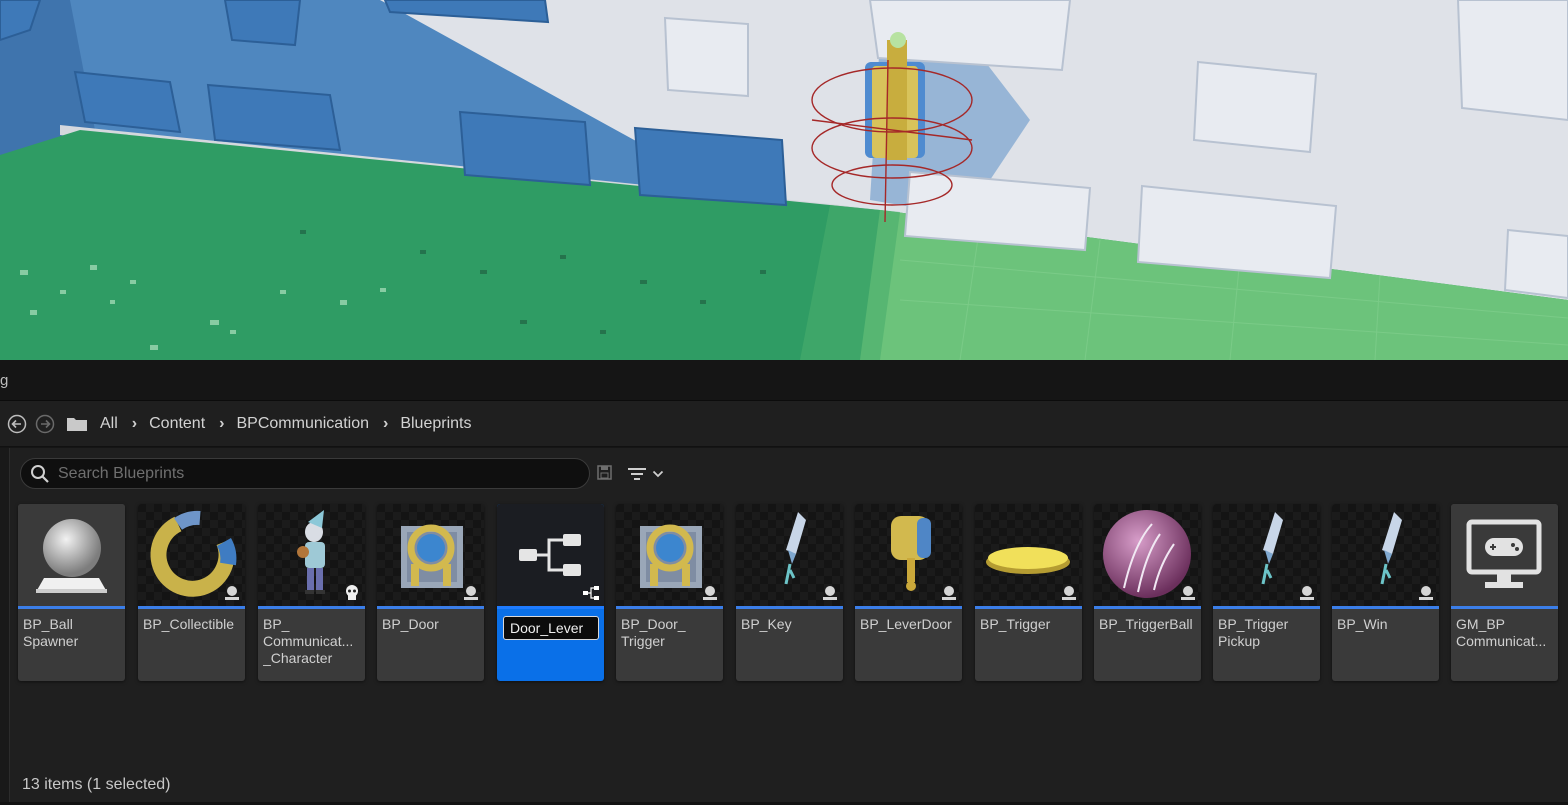 Image resolution: width=1568 pixels, height=805 pixels. What do you see at coordinates (4, 380) in the screenshot?
I see `content-browser-tab-title: g` at bounding box center [4, 380].